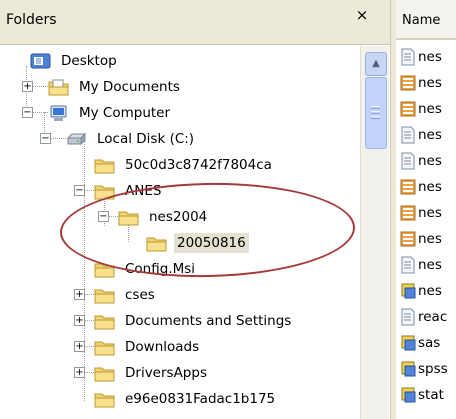  Describe the element at coordinates (178, 217) in the screenshot. I see `tree-item-label: nes2004` at that location.